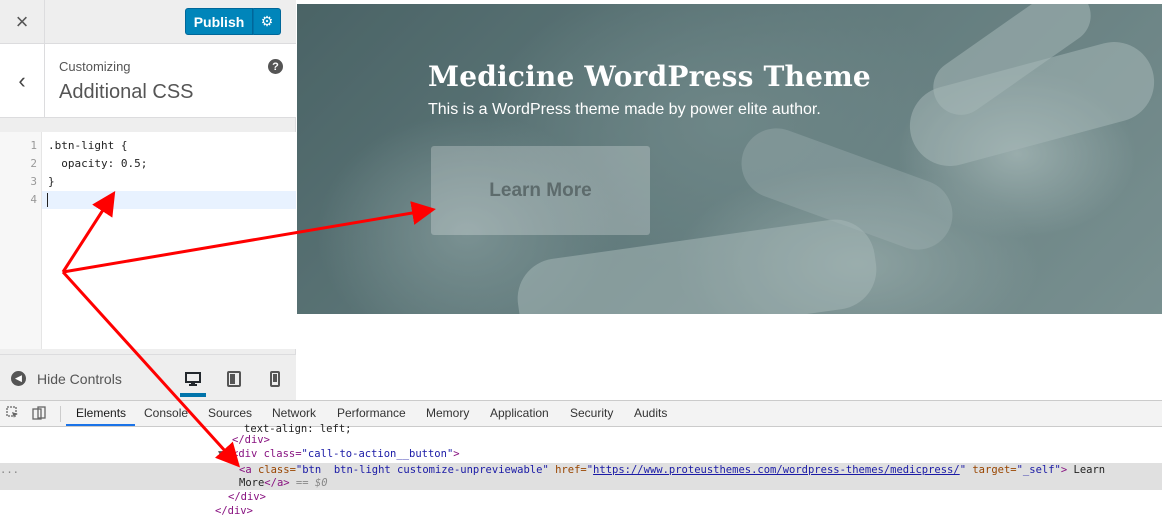 The width and height of the screenshot is (1162, 521). What do you see at coordinates (47, 200) in the screenshot?
I see `text-cursor` at bounding box center [47, 200].